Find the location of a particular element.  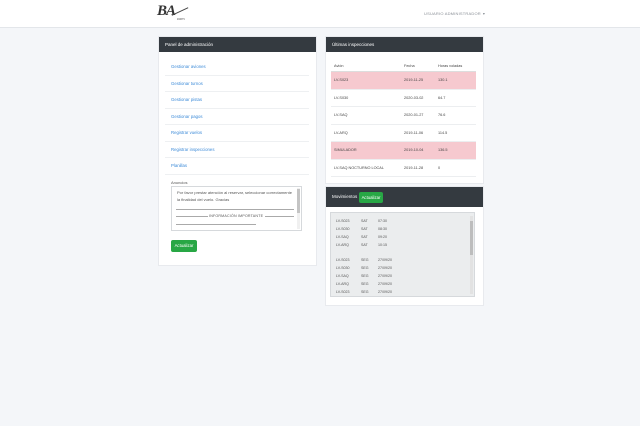

table-row: LV-SAQ NOCTURNO LOCAL 2019-11-28 0 is located at coordinates (403, 168).